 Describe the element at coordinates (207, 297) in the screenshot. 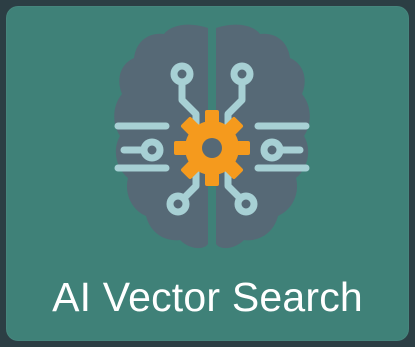

I see `tile-title: AI Vector Search` at that location.